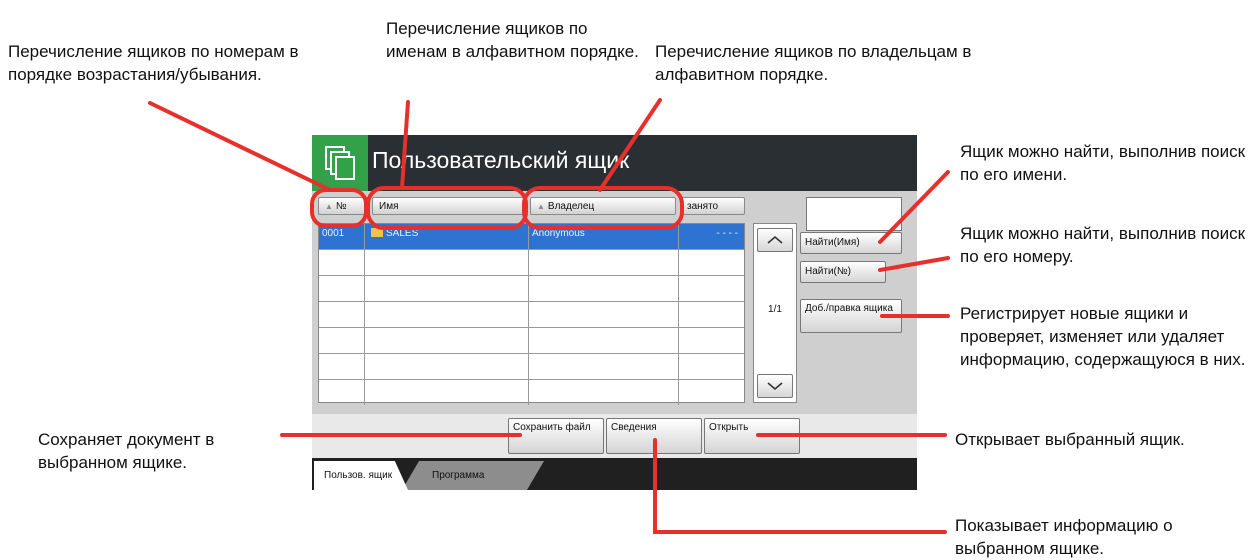 The height and width of the screenshot is (560, 1255). I want to click on column-header-number: ▲ №, so click(343, 206).